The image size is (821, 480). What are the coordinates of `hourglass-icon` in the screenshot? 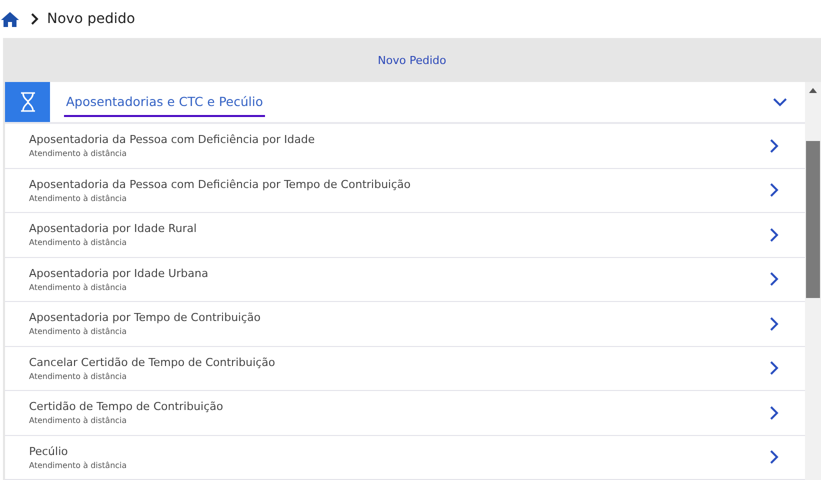 It's located at (27, 102).